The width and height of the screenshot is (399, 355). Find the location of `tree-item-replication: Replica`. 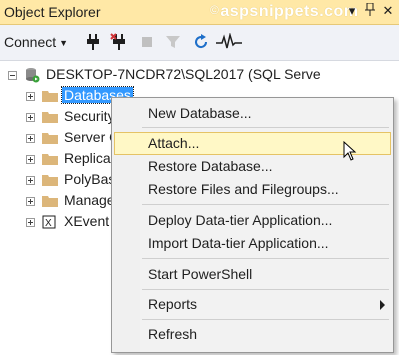

tree-item-replication: Replica is located at coordinates (60, 159).